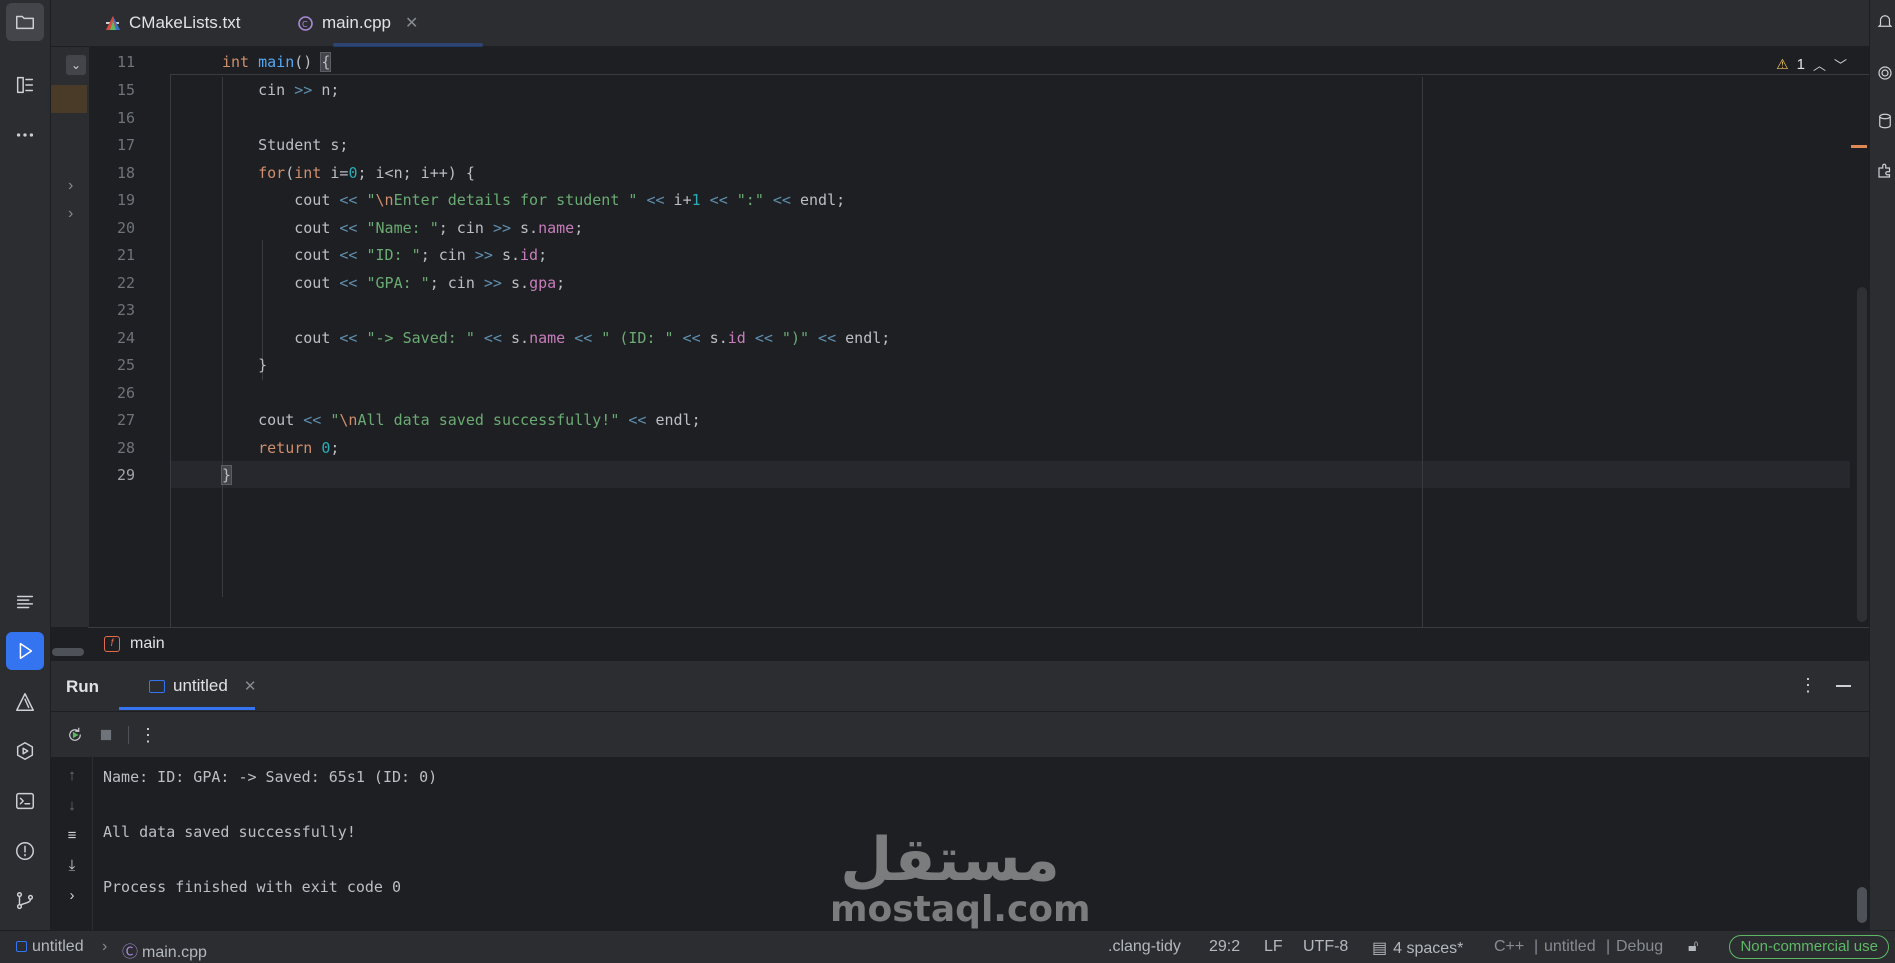  I want to click on cmake-button, so click(25, 702).